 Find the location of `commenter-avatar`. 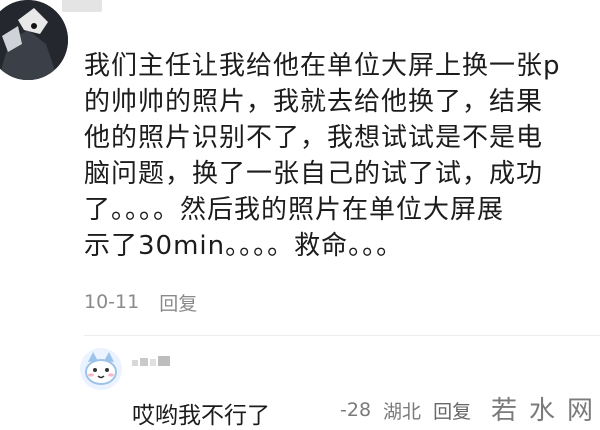

commenter-avatar is located at coordinates (34, 40).